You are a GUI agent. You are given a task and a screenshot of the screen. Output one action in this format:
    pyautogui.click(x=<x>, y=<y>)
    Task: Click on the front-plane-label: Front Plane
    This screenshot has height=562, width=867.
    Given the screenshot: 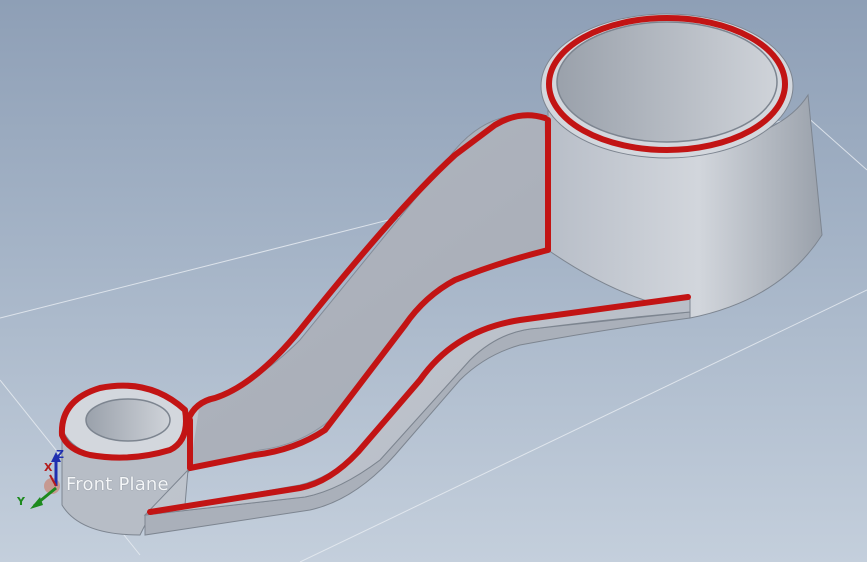 What is the action you would take?
    pyautogui.click(x=117, y=484)
    